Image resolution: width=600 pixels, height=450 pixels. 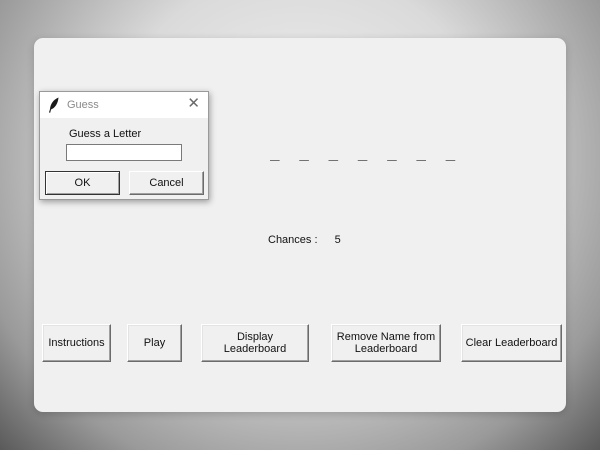 What do you see at coordinates (54, 105) in the screenshot?
I see `feather-icon` at bounding box center [54, 105].